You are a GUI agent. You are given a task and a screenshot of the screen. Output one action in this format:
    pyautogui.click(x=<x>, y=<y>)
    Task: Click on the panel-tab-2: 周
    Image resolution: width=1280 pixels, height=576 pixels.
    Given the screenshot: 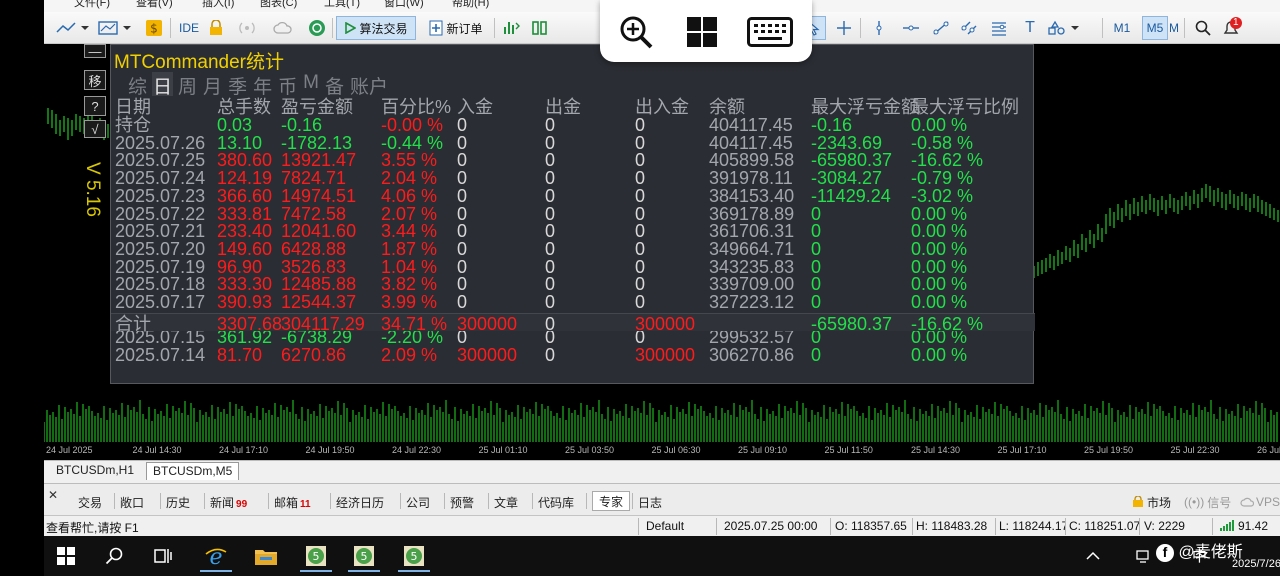 What is the action you would take?
    pyautogui.click(x=187, y=85)
    